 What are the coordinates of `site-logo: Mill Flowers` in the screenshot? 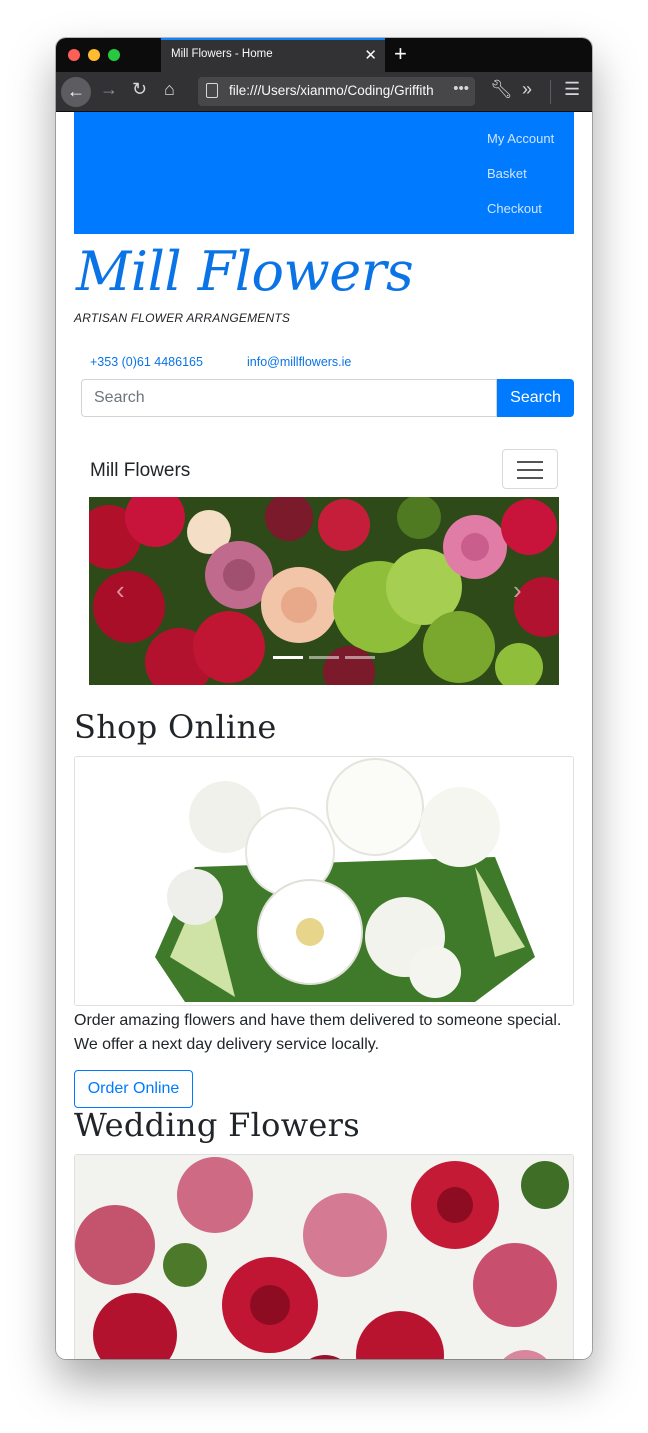 It's located at (245, 271).